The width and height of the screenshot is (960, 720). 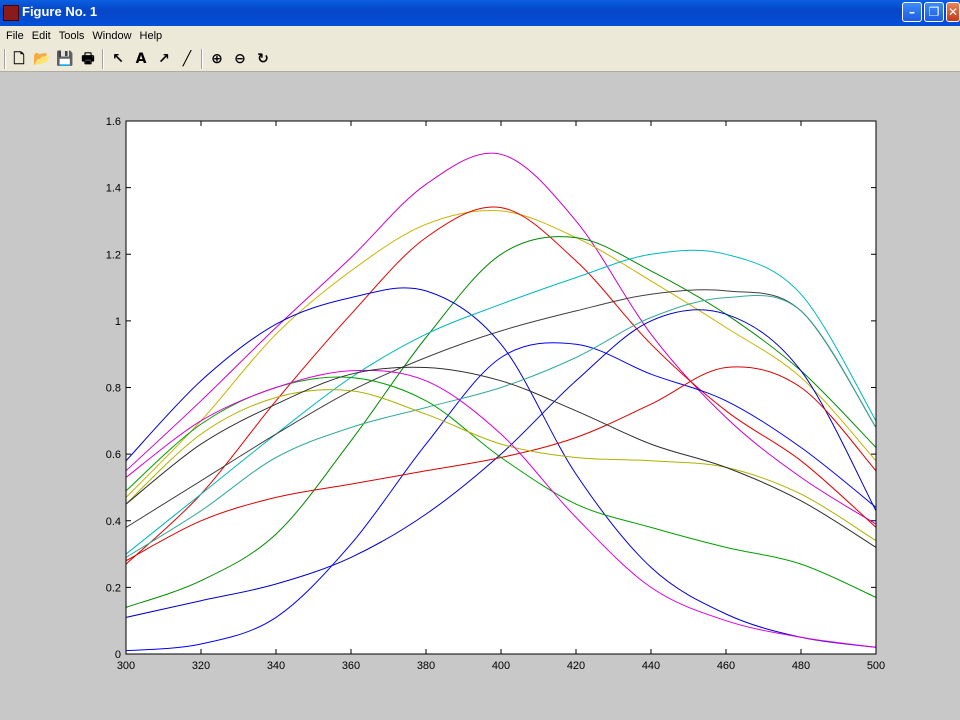 What do you see at coordinates (118, 322) in the screenshot?
I see `y-tick-label: 1` at bounding box center [118, 322].